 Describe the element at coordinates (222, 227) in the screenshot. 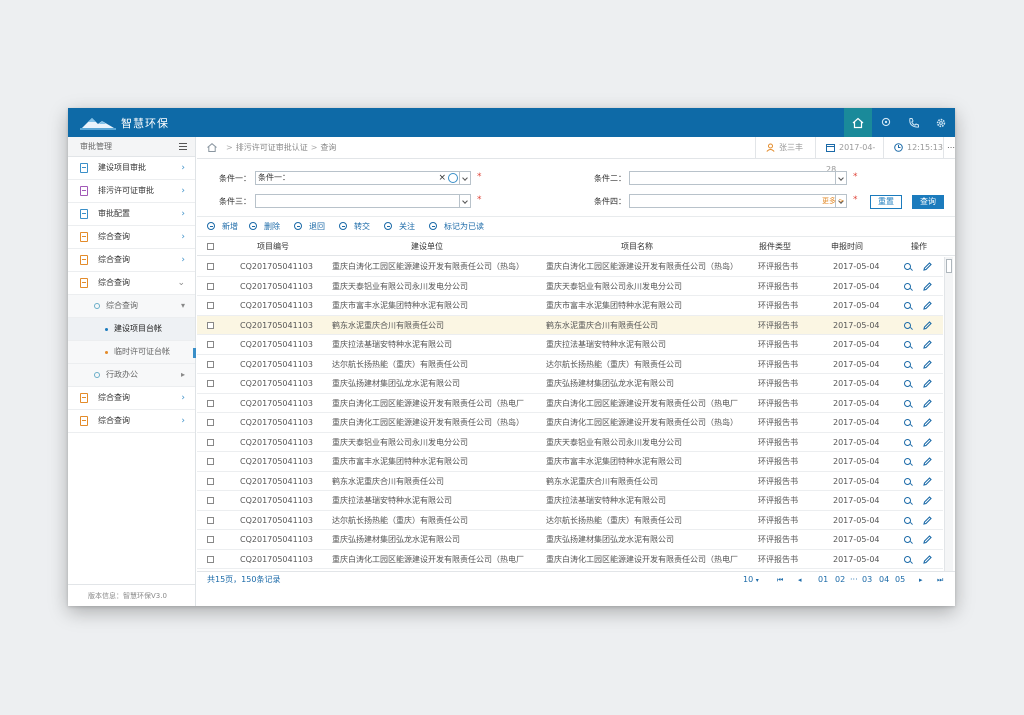

I see `add-button: 新增` at that location.